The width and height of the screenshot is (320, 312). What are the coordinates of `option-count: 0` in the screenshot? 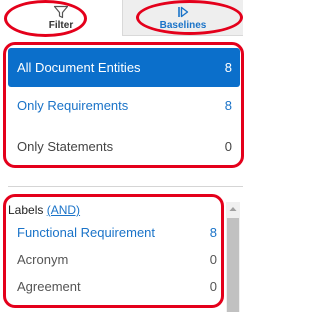 It's located at (228, 146).